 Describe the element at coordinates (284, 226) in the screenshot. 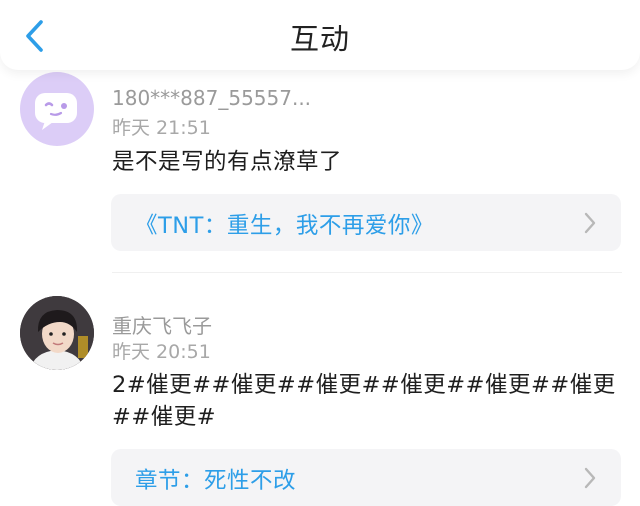

I see `referenced-work-title: 《TNT：重生，我不再爱你》` at that location.